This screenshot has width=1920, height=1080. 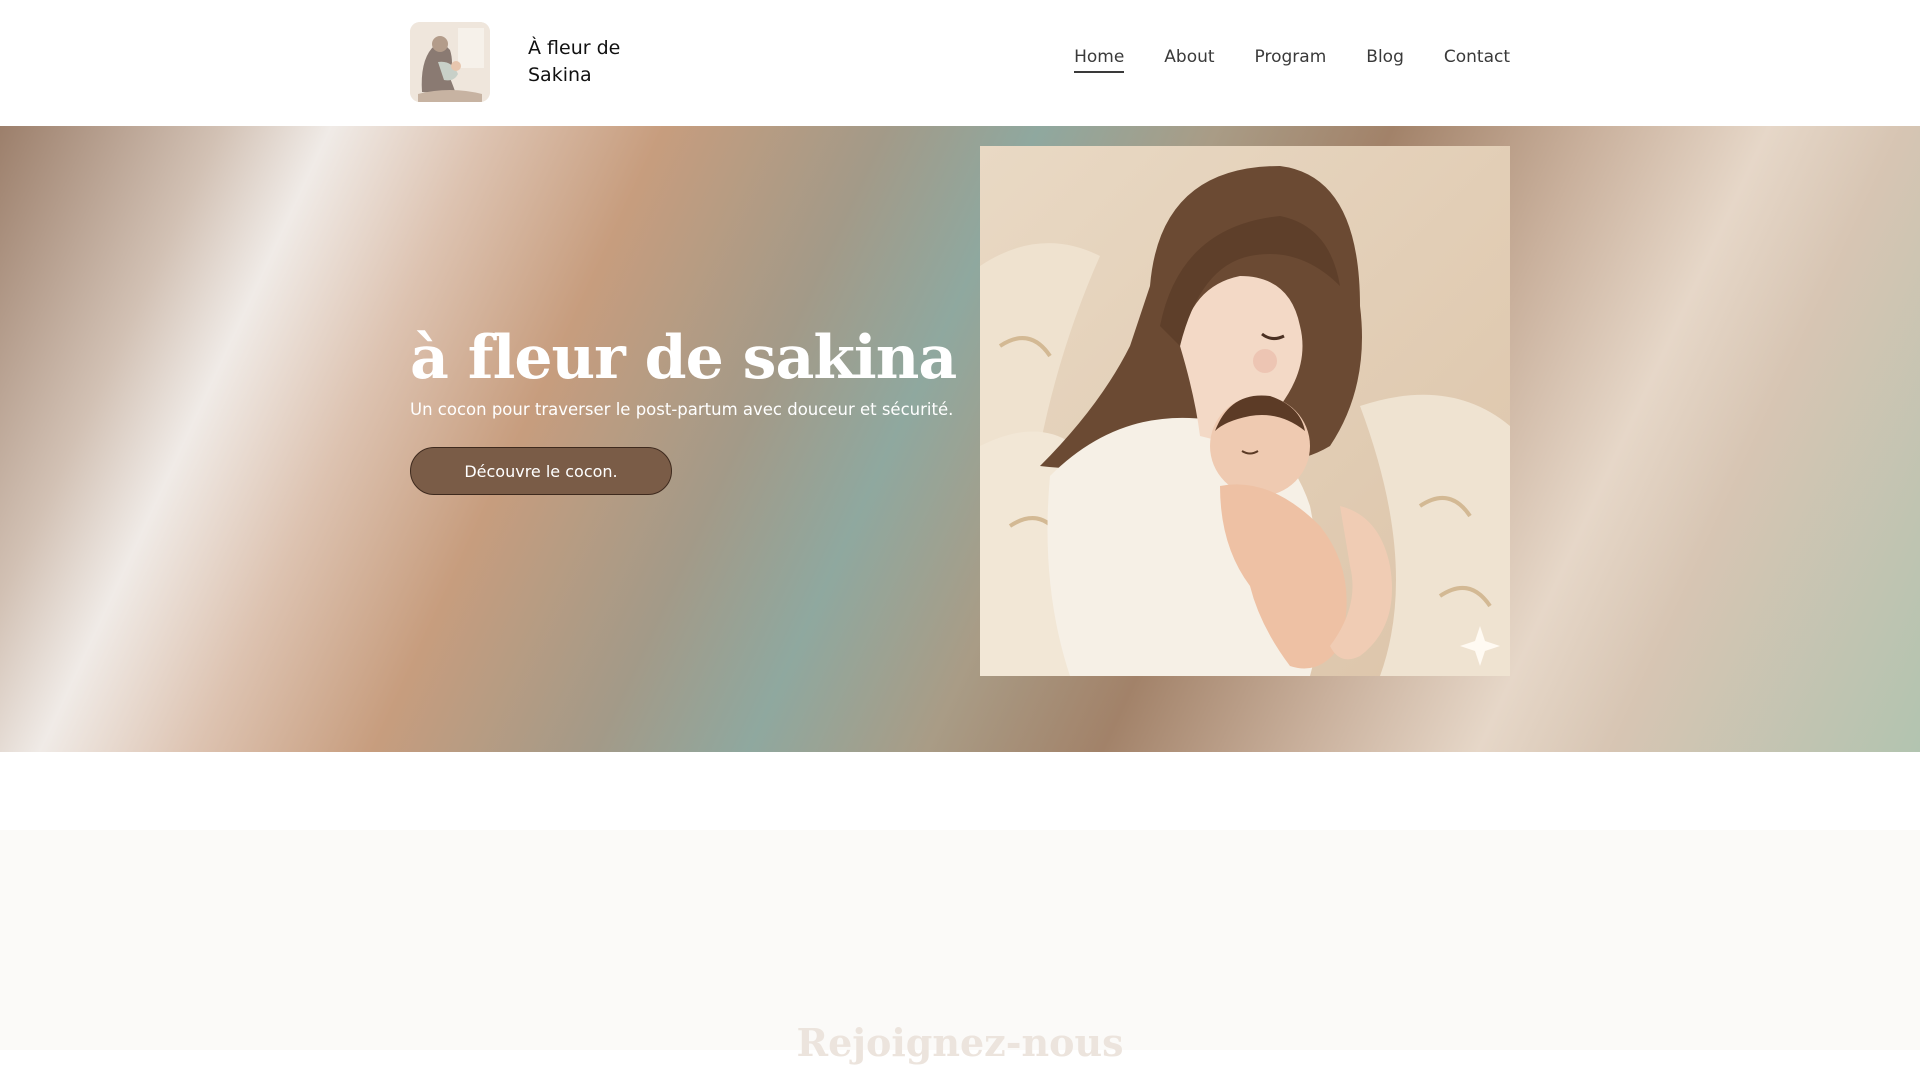 I want to click on brand-link: À fleur de Sakina, so click(x=524, y=62).